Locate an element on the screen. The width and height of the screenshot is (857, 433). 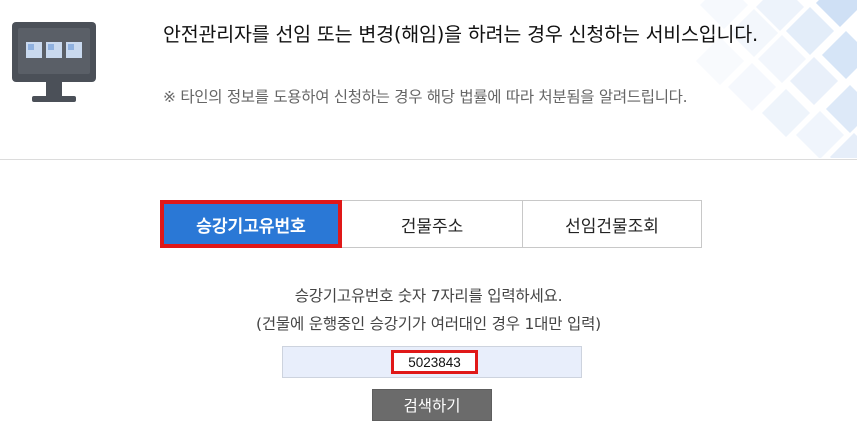
input-guide-line2: (건물에 운행중인 승강기가 여러대인 경우 1대만 입력) is located at coordinates (428, 324).